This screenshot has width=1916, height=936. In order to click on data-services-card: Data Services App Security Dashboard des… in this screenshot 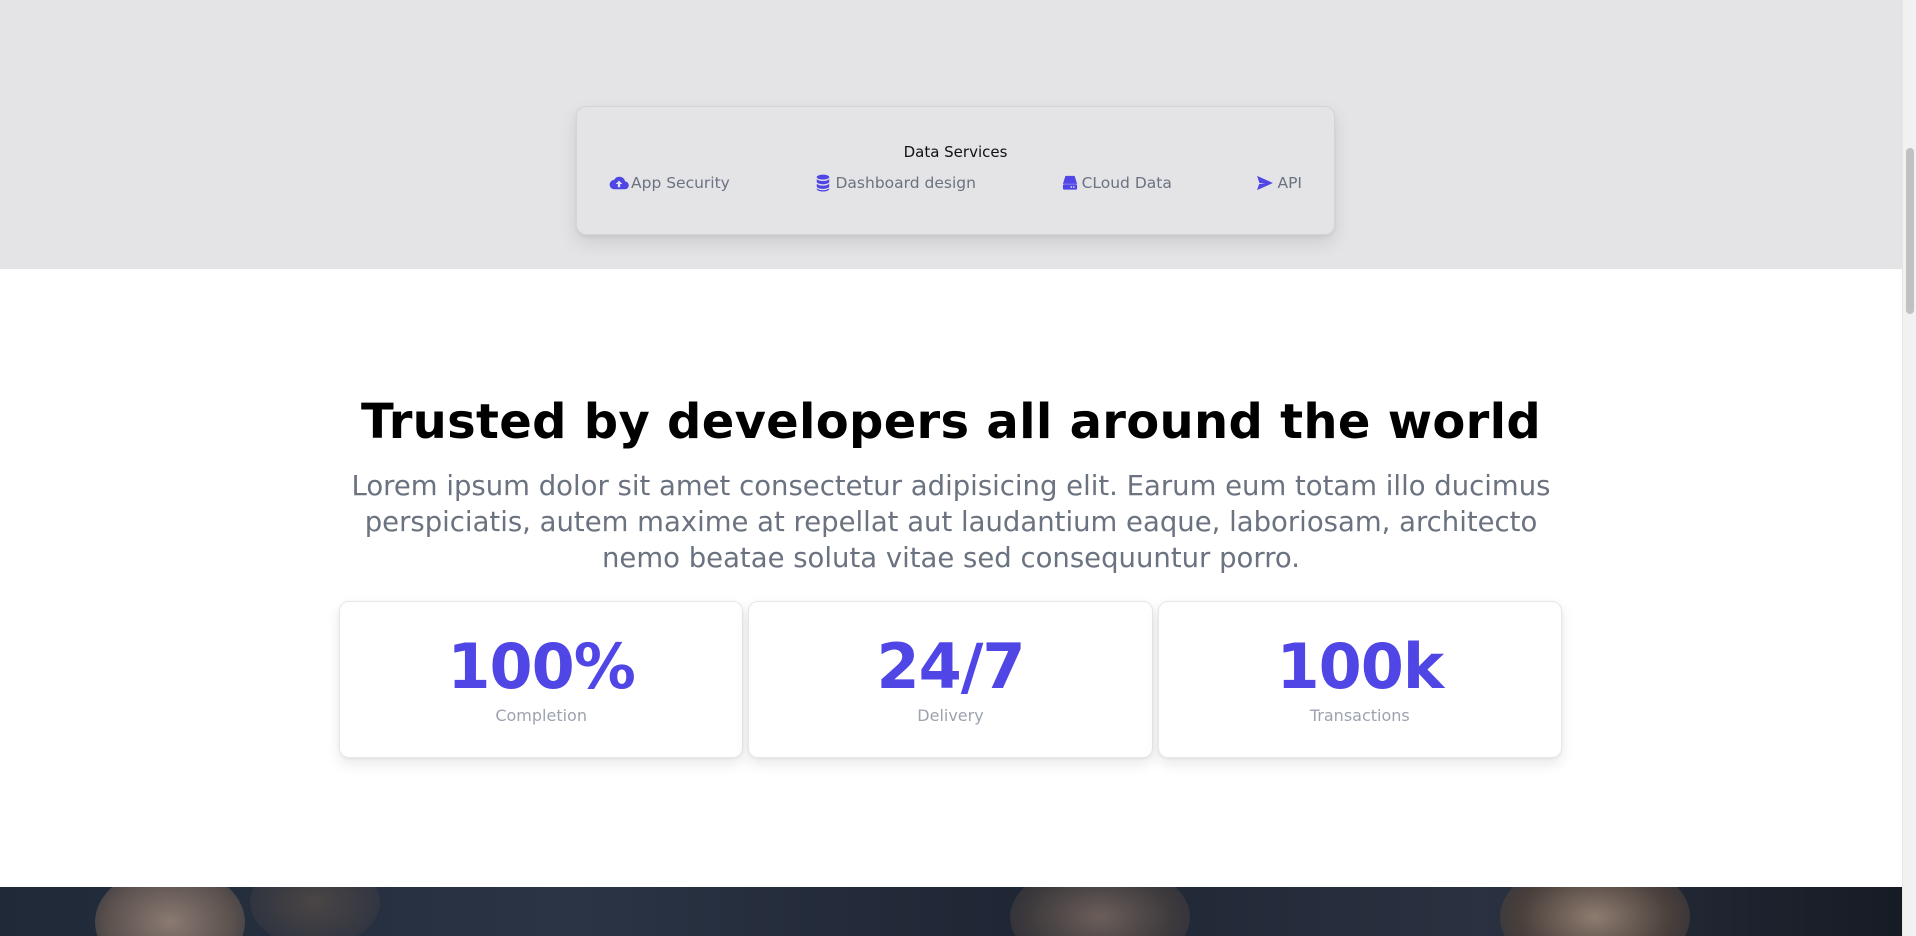, I will do `click(955, 170)`.